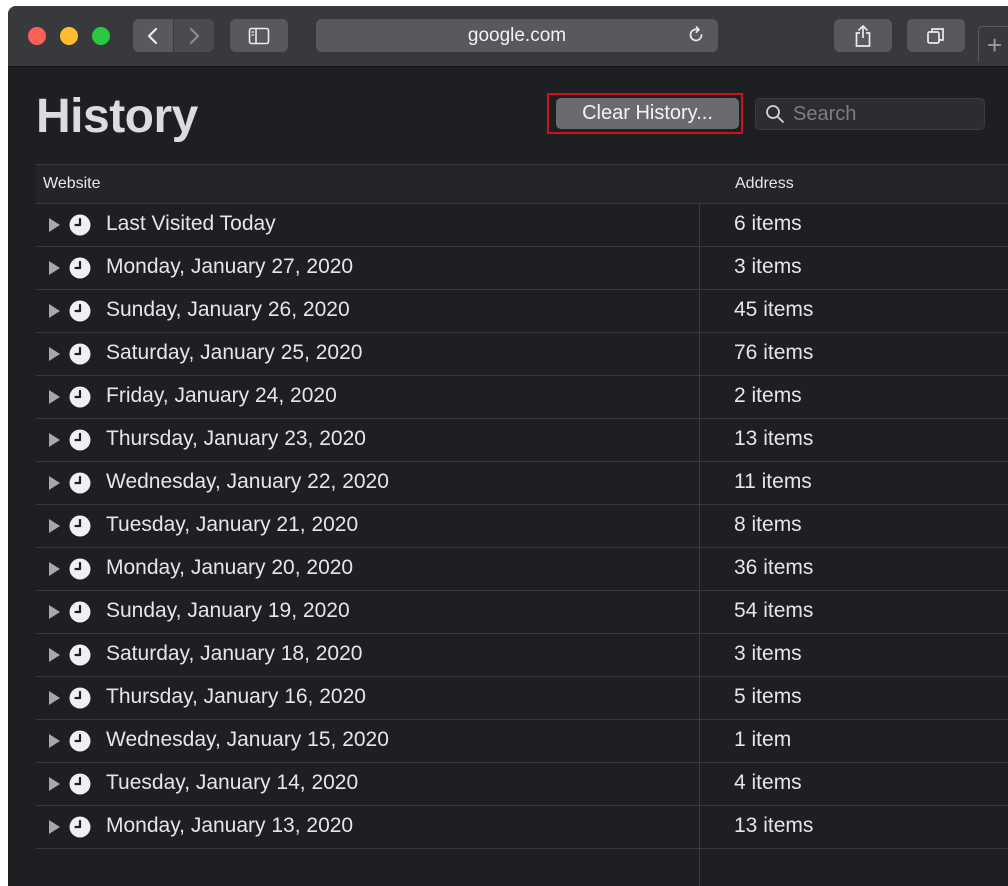 The image size is (1008, 886). Describe the element at coordinates (230, 266) in the screenshot. I see `row-date-label: Monday, January 27, 2020` at that location.